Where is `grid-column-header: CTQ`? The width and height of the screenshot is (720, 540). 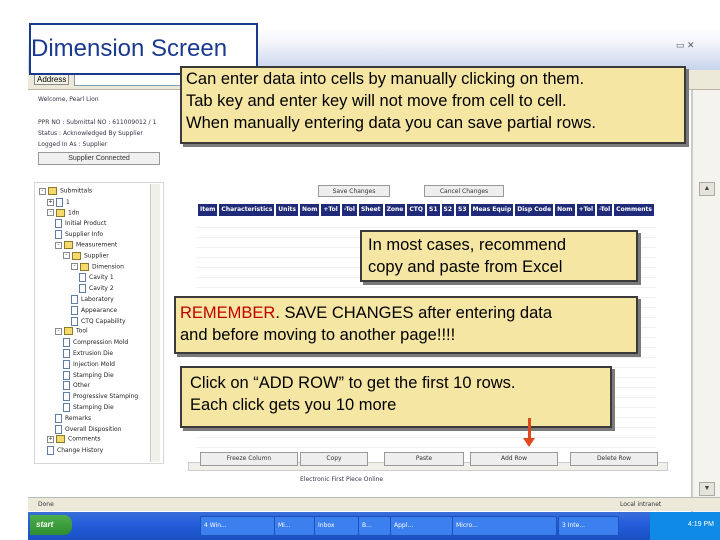 grid-column-header: CTQ is located at coordinates (416, 210).